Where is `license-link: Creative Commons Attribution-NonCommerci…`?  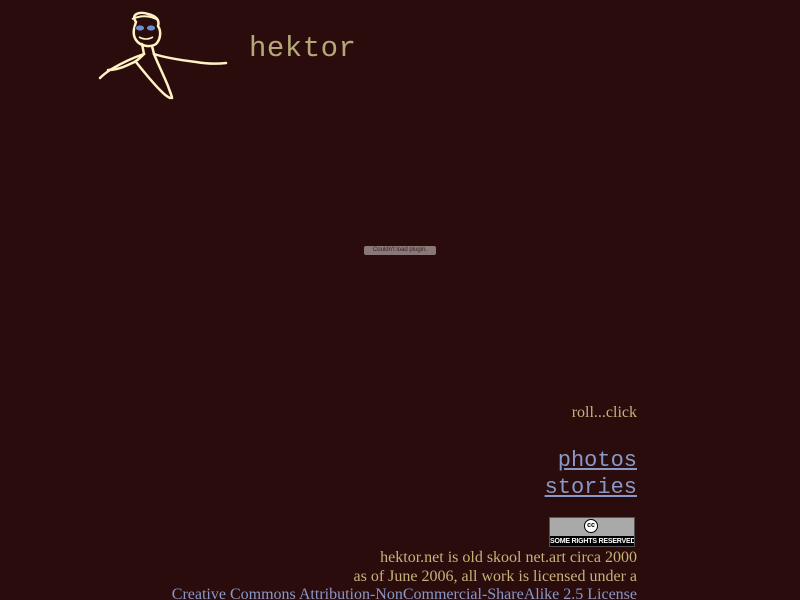 license-link: Creative Commons Attribution-NonCommerci… is located at coordinates (404, 593).